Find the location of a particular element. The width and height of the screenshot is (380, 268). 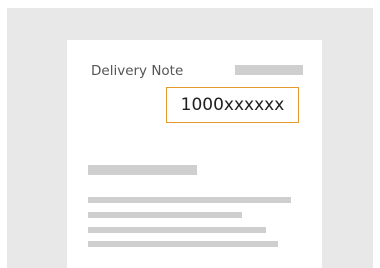

document-title: Delivery Note is located at coordinates (137, 71).